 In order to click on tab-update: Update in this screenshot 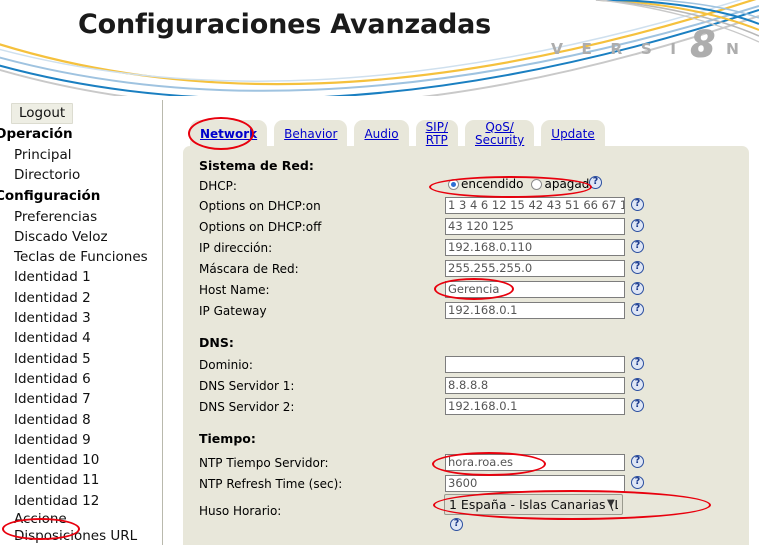, I will do `click(573, 134)`.